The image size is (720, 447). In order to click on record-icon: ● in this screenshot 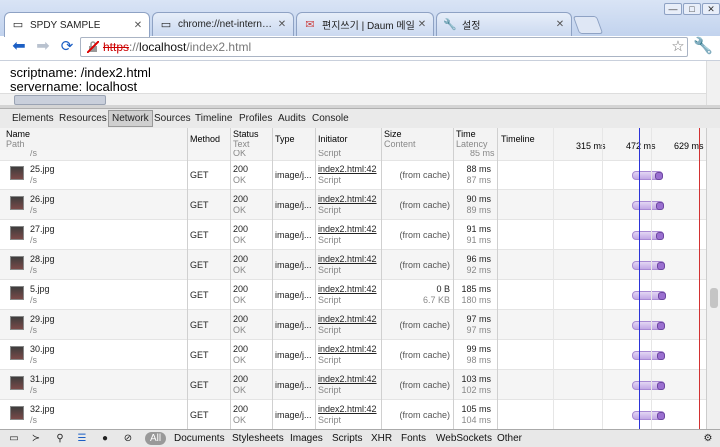, I will do `click(105, 438)`.